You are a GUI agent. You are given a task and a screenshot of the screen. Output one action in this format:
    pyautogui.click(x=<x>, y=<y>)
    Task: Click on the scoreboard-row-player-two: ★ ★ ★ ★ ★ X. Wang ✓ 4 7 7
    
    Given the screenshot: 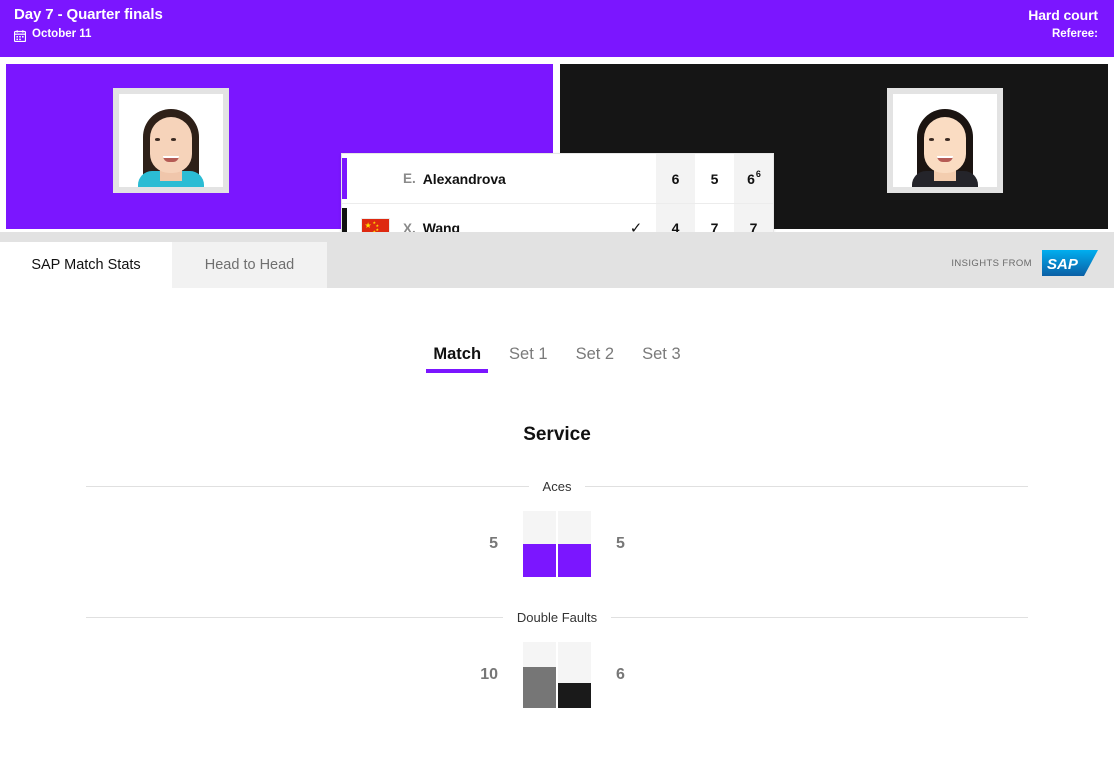 What is the action you would take?
    pyautogui.click(x=557, y=217)
    